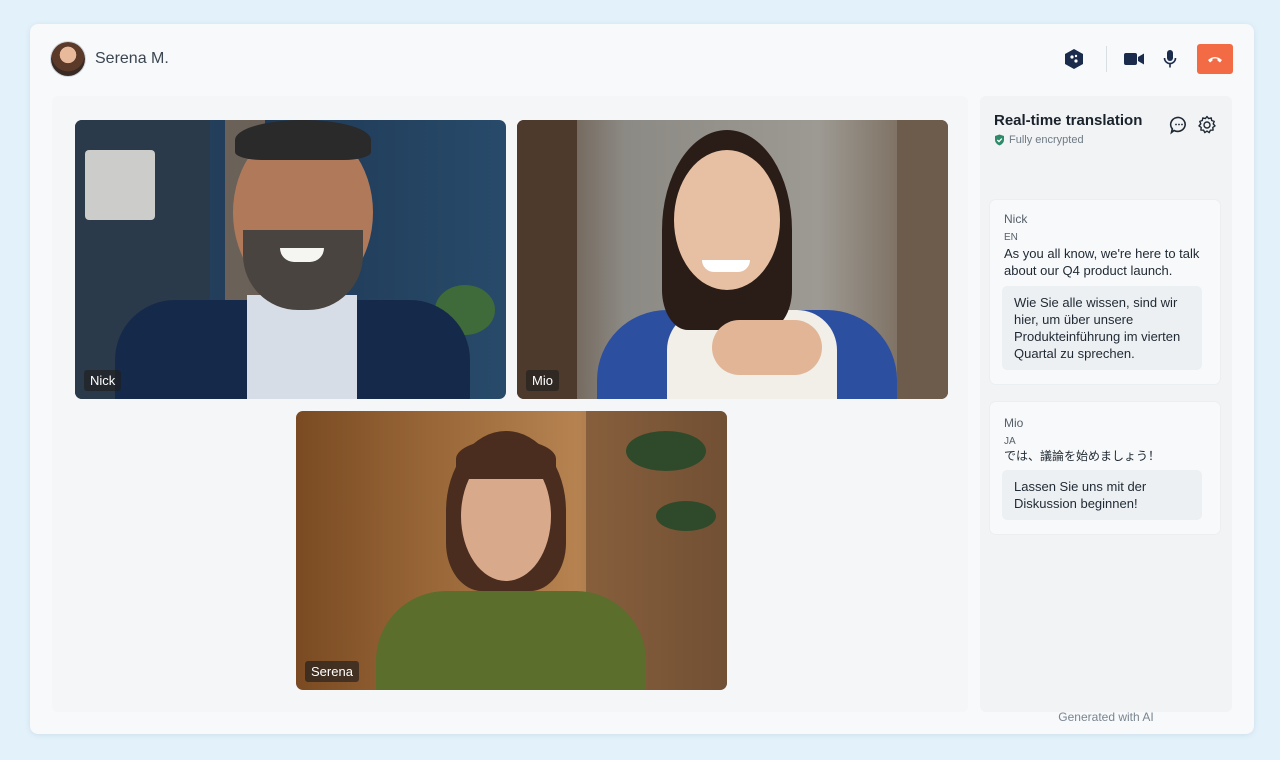 Image resolution: width=1280 pixels, height=760 pixels. What do you see at coordinates (1011, 237) in the screenshot?
I see `message-language: EN` at bounding box center [1011, 237].